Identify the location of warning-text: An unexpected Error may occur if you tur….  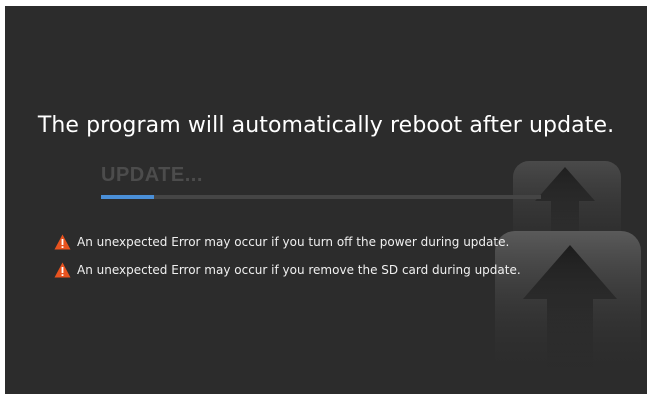
(293, 242).